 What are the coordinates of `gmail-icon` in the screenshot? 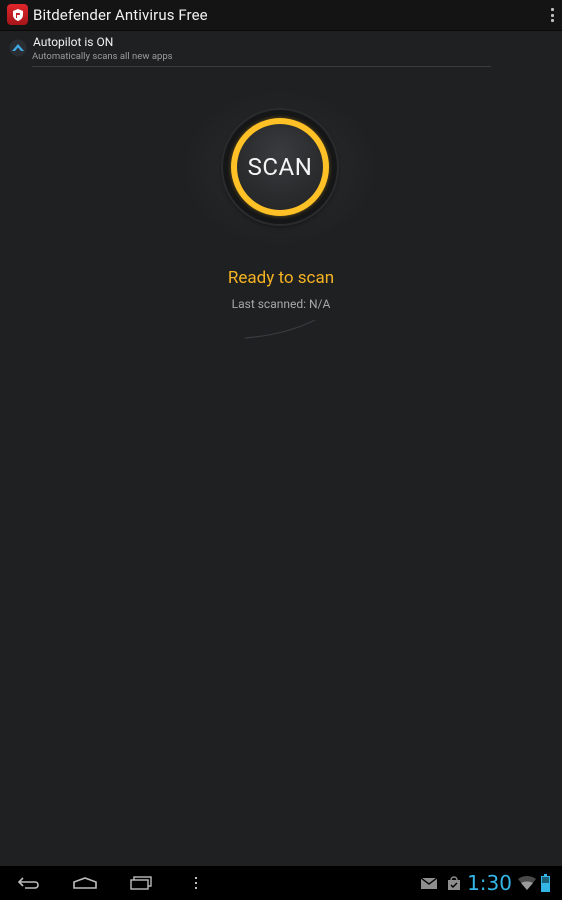 It's located at (429, 883).